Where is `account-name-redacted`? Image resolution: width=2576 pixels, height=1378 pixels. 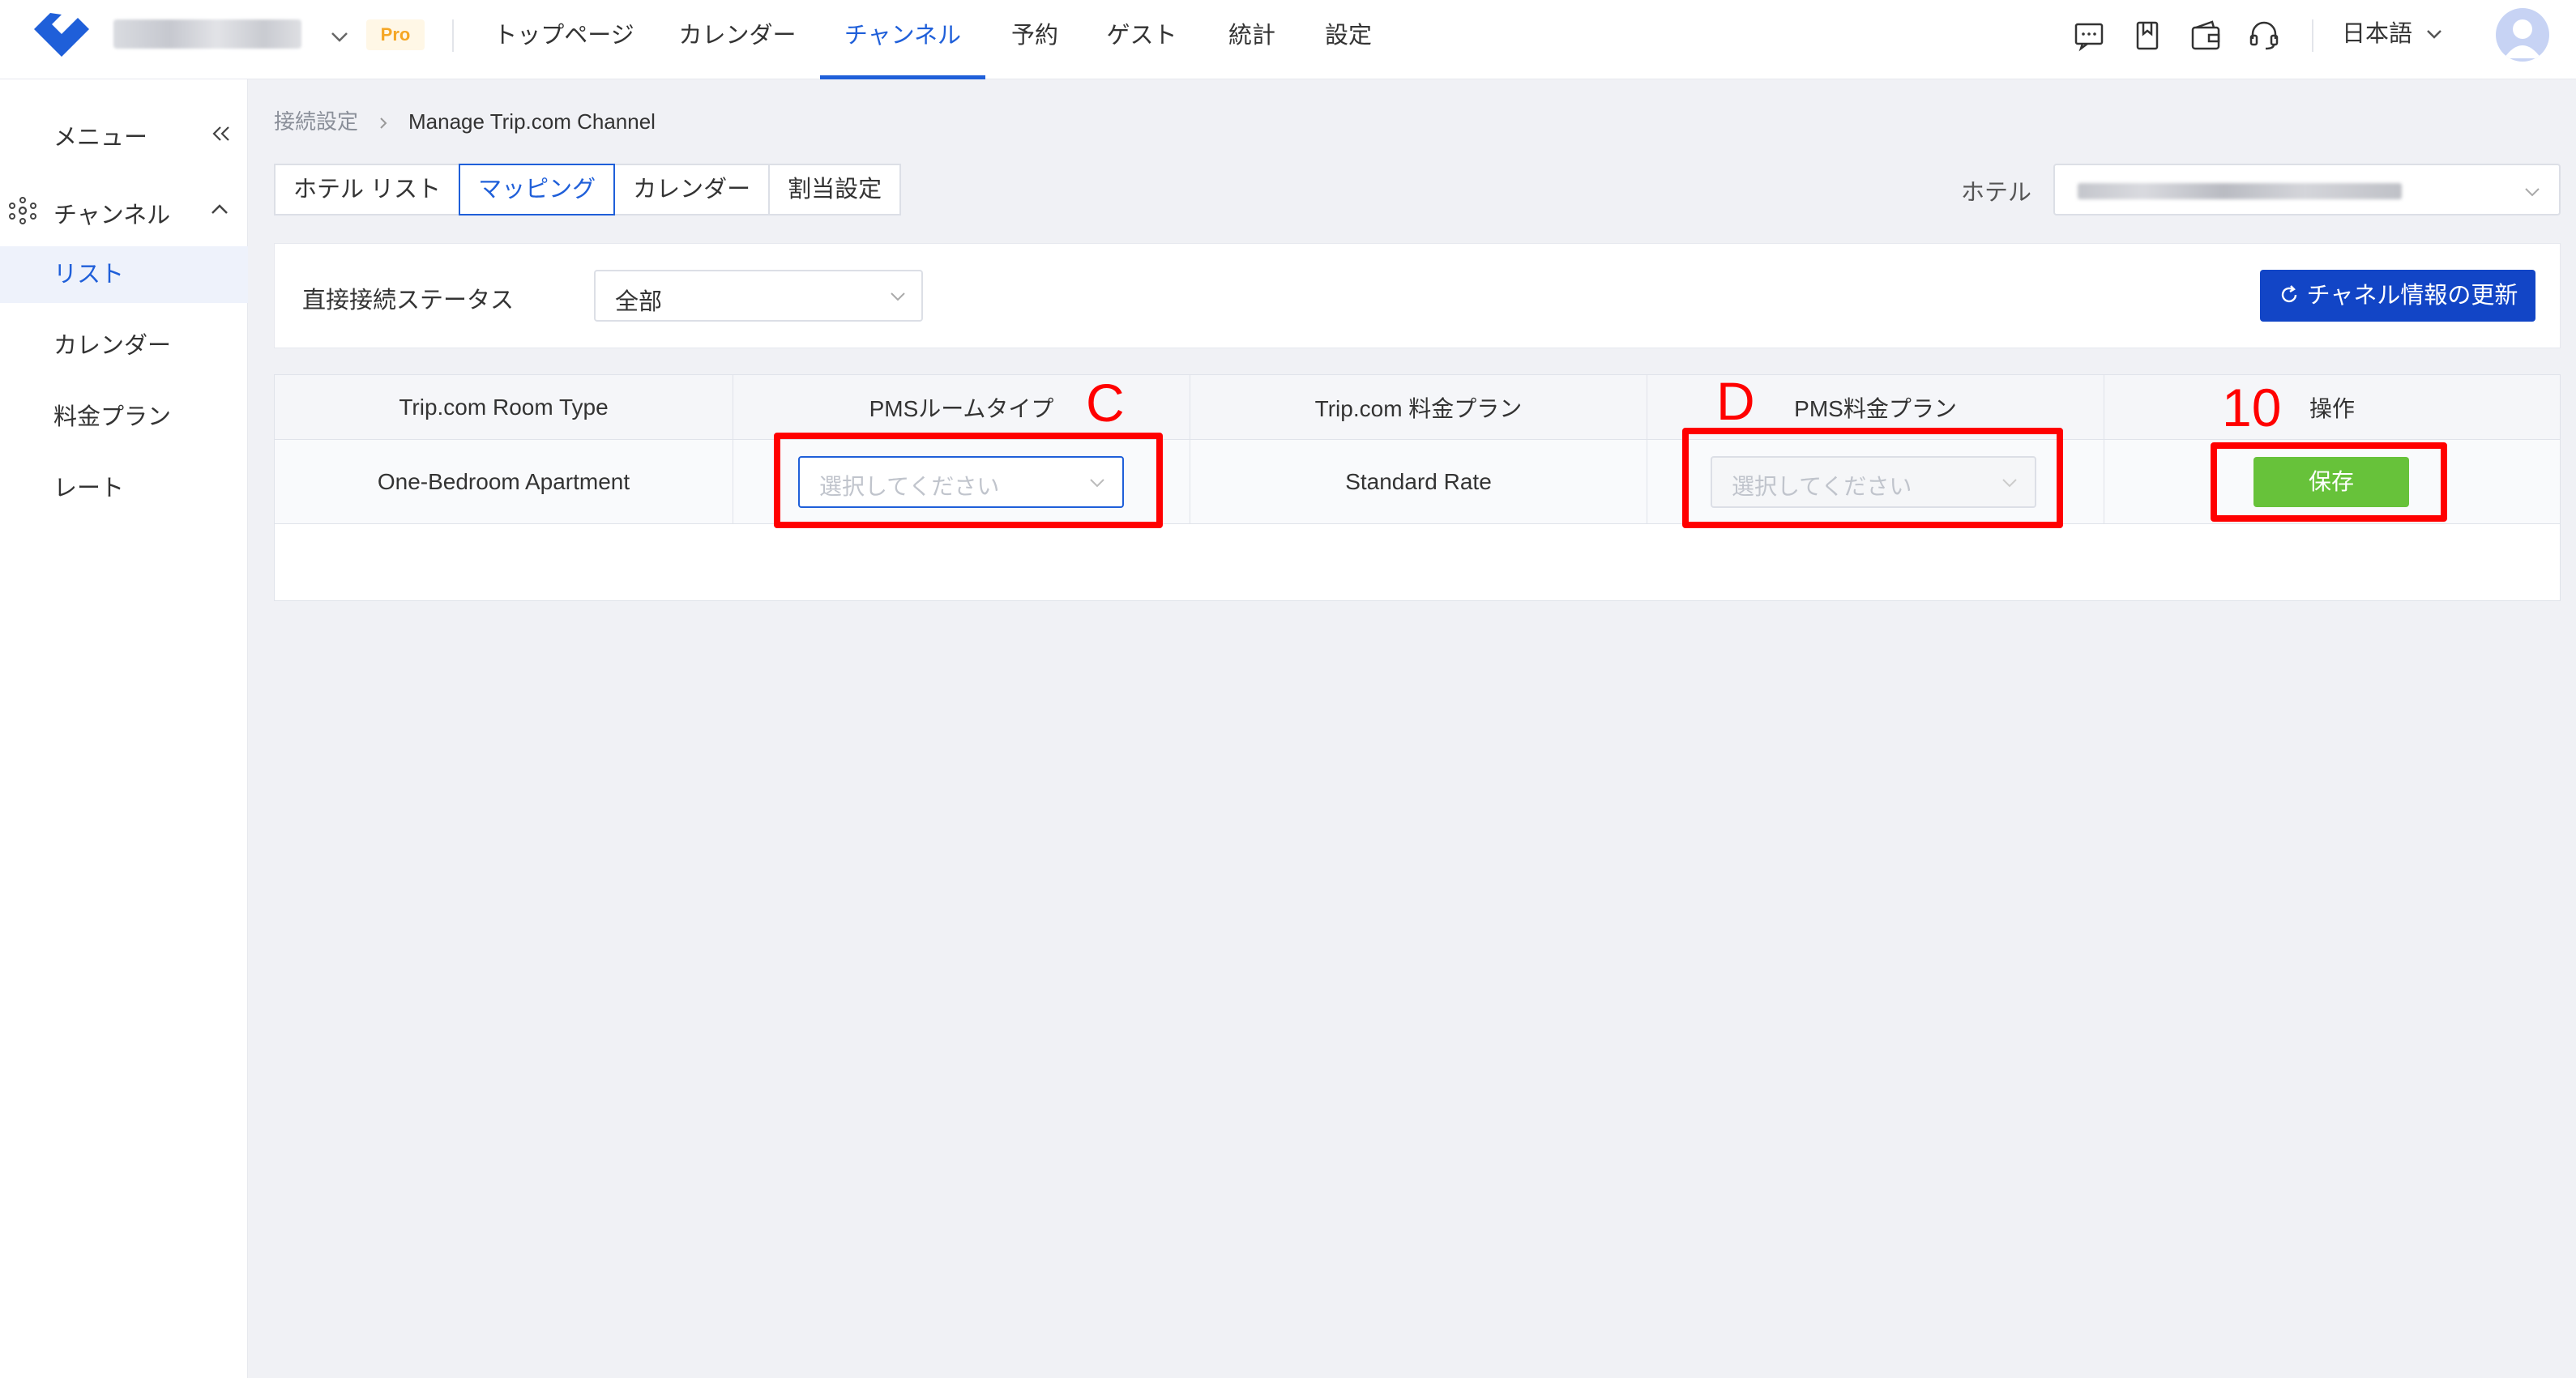 account-name-redacted is located at coordinates (207, 34).